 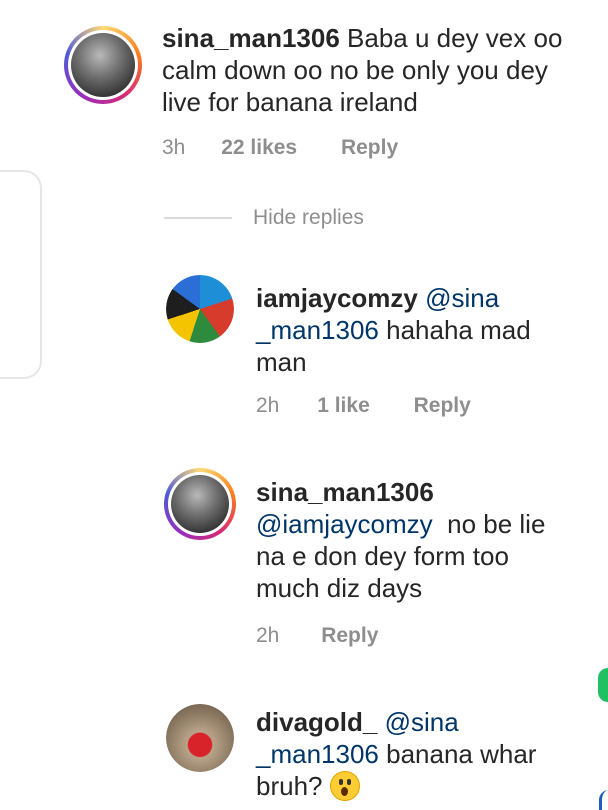 What do you see at coordinates (339, 588) in the screenshot?
I see `reply-text: much diz days` at bounding box center [339, 588].